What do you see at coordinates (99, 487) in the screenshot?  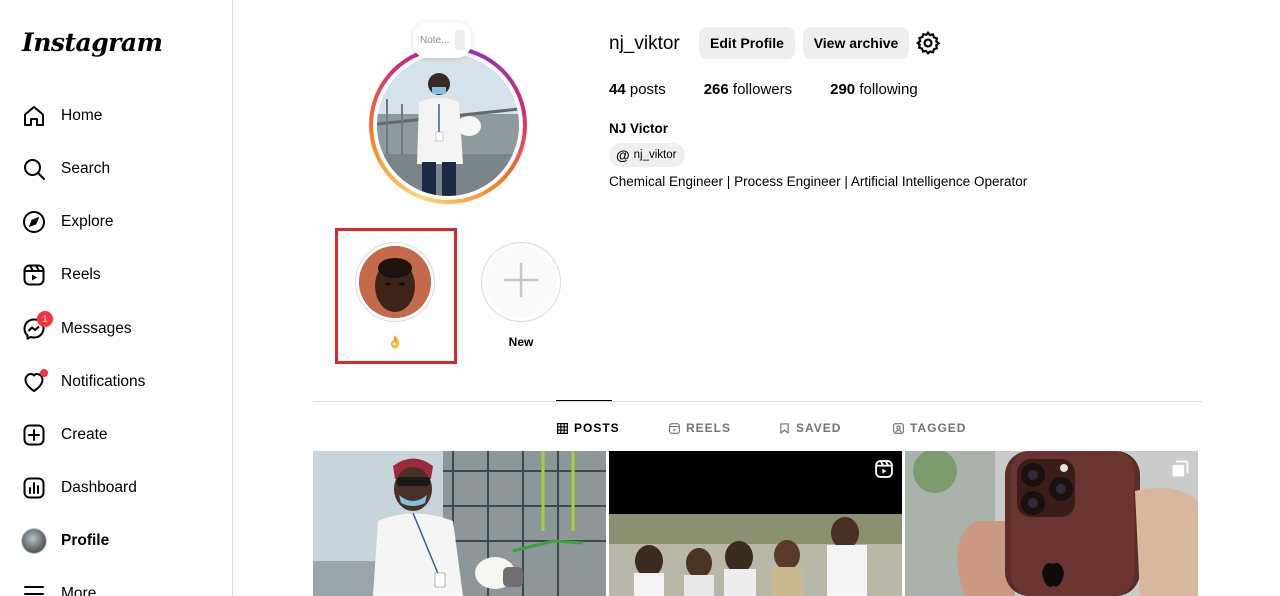 I see `sidebar-item-label: Dashboard` at bounding box center [99, 487].